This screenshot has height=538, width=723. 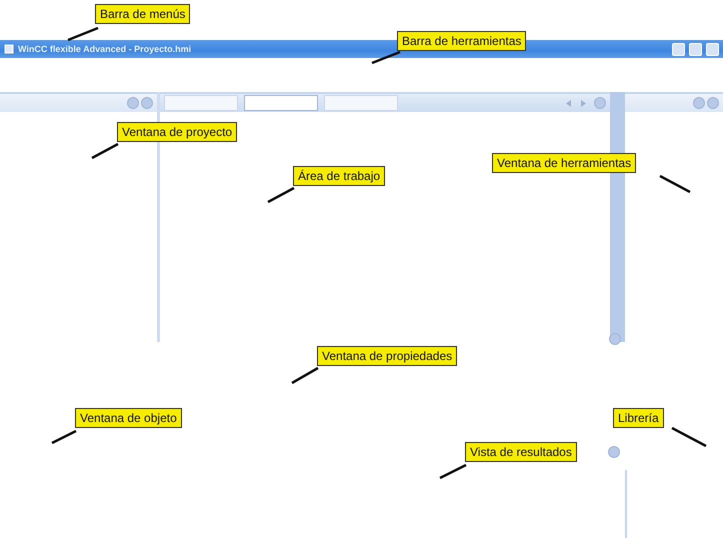 I want to click on maximize-button, so click(x=695, y=49).